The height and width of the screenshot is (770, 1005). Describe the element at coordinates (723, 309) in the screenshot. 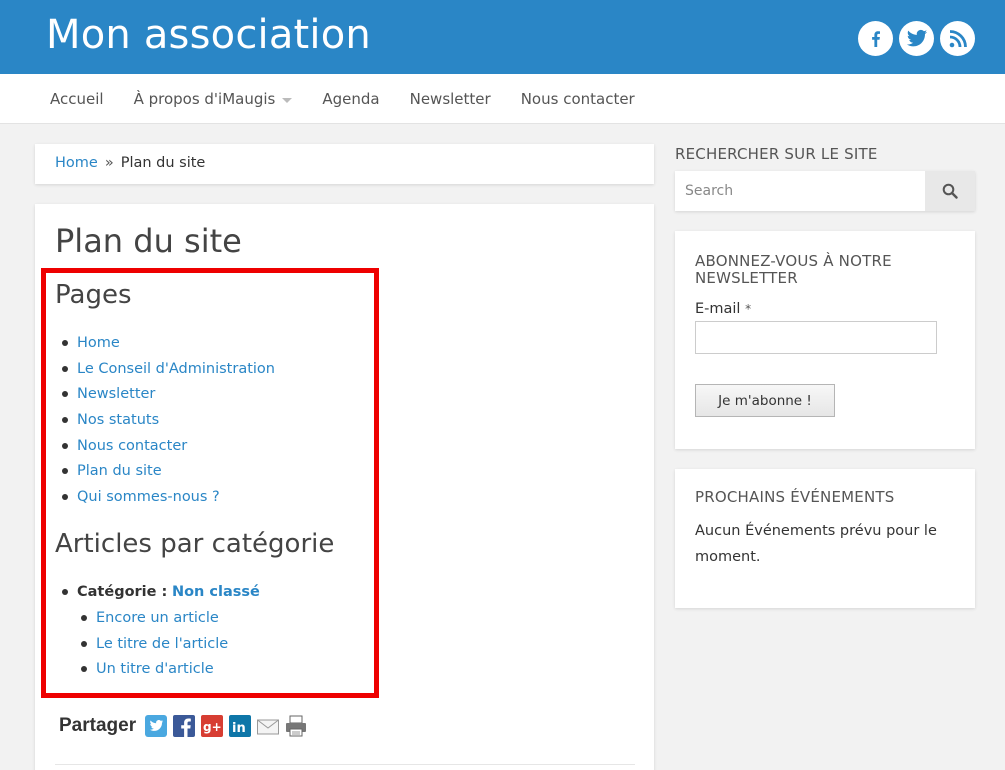

I see `email-label: E-mail *` at that location.